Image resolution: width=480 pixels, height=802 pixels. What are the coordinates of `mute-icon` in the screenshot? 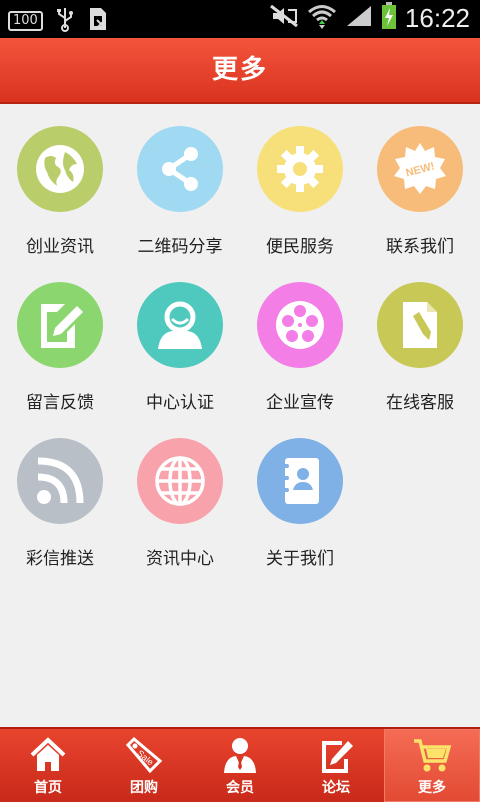 It's located at (284, 18).